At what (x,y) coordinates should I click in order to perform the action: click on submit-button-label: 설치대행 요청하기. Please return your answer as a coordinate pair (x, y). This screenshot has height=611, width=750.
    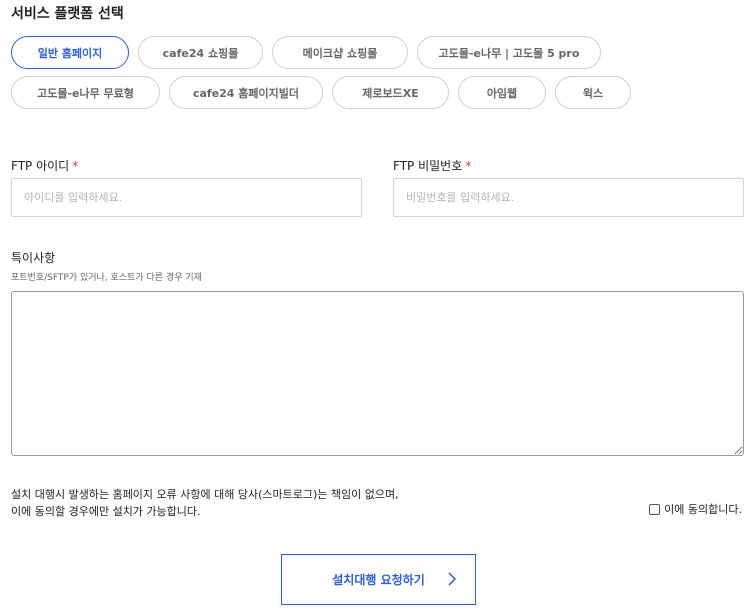
    Looking at the image, I should click on (378, 580).